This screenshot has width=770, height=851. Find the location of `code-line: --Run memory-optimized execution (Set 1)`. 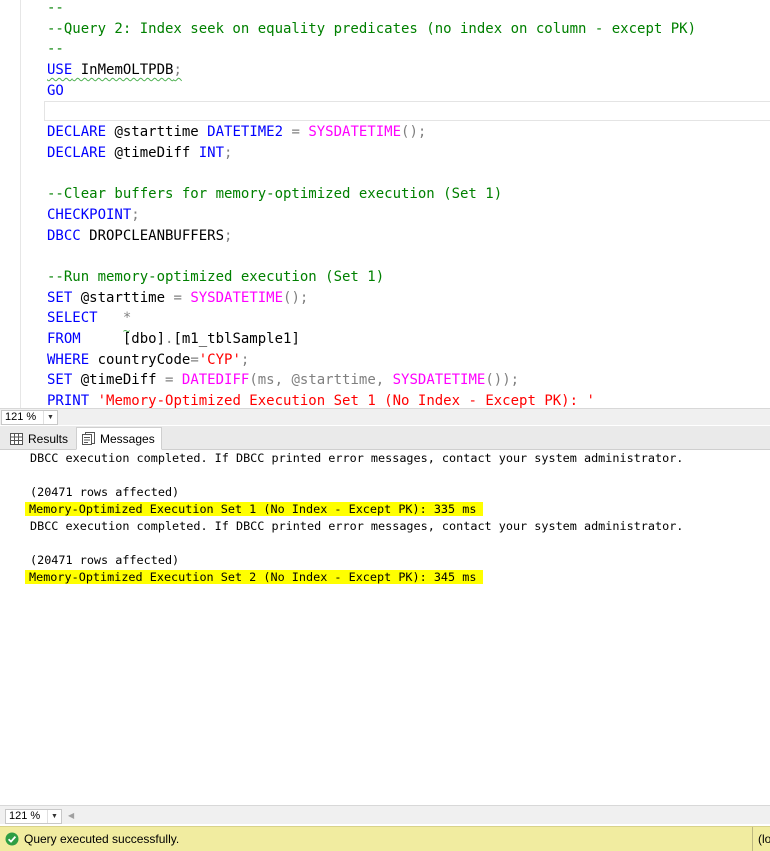

code-line: --Run memory-optimized execution (Set 1) is located at coordinates (371, 277).